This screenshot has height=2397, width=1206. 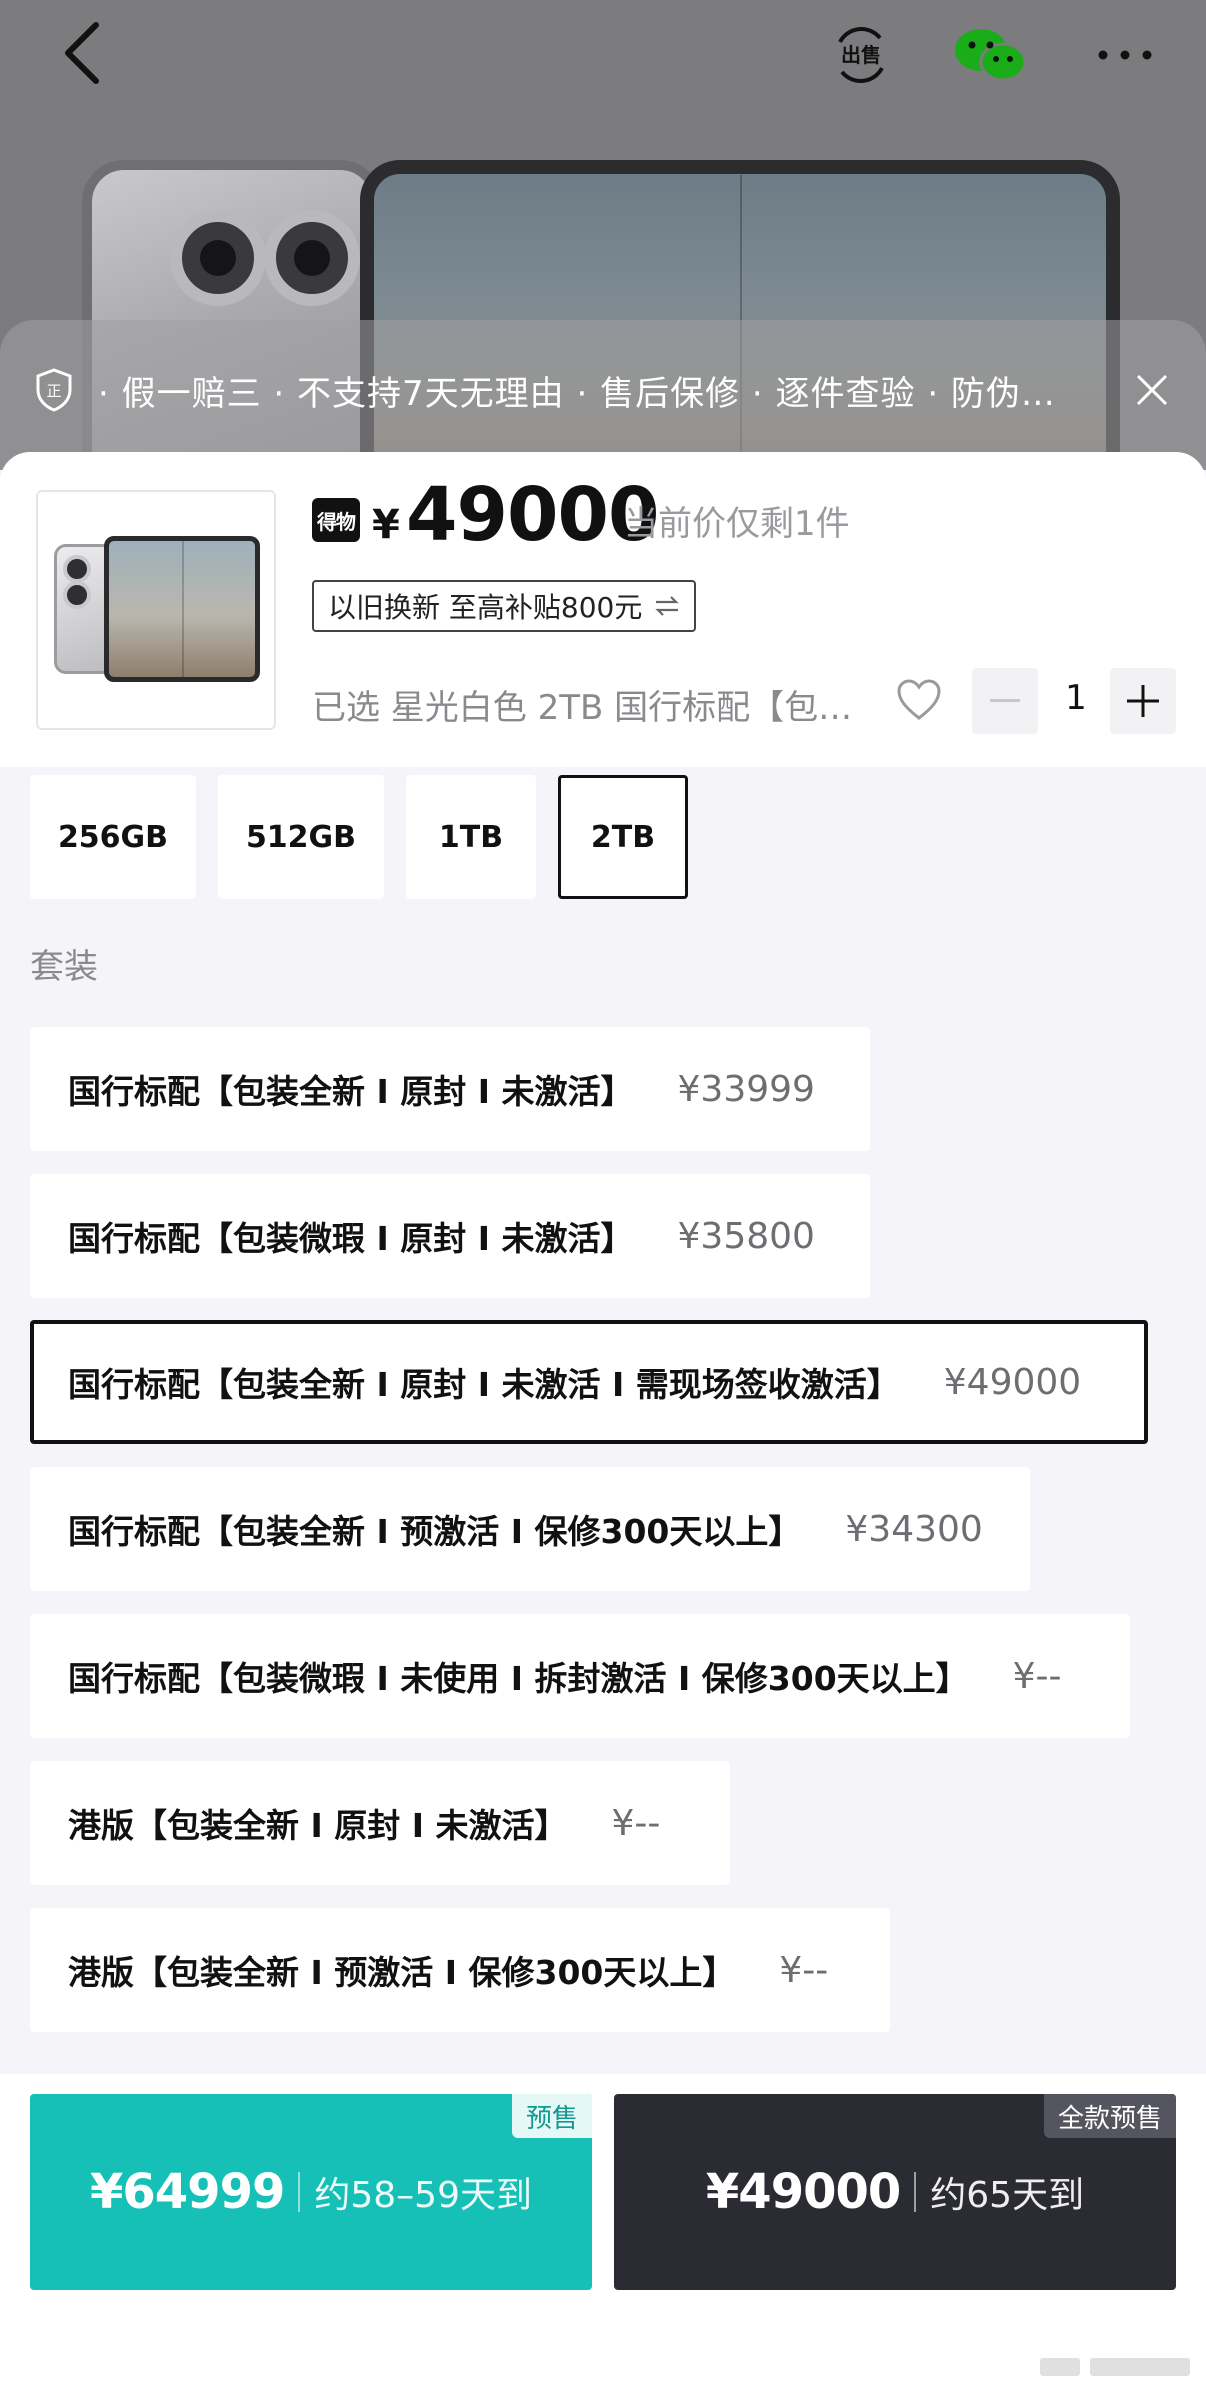 I want to click on close-icon, so click(x=1152, y=390).